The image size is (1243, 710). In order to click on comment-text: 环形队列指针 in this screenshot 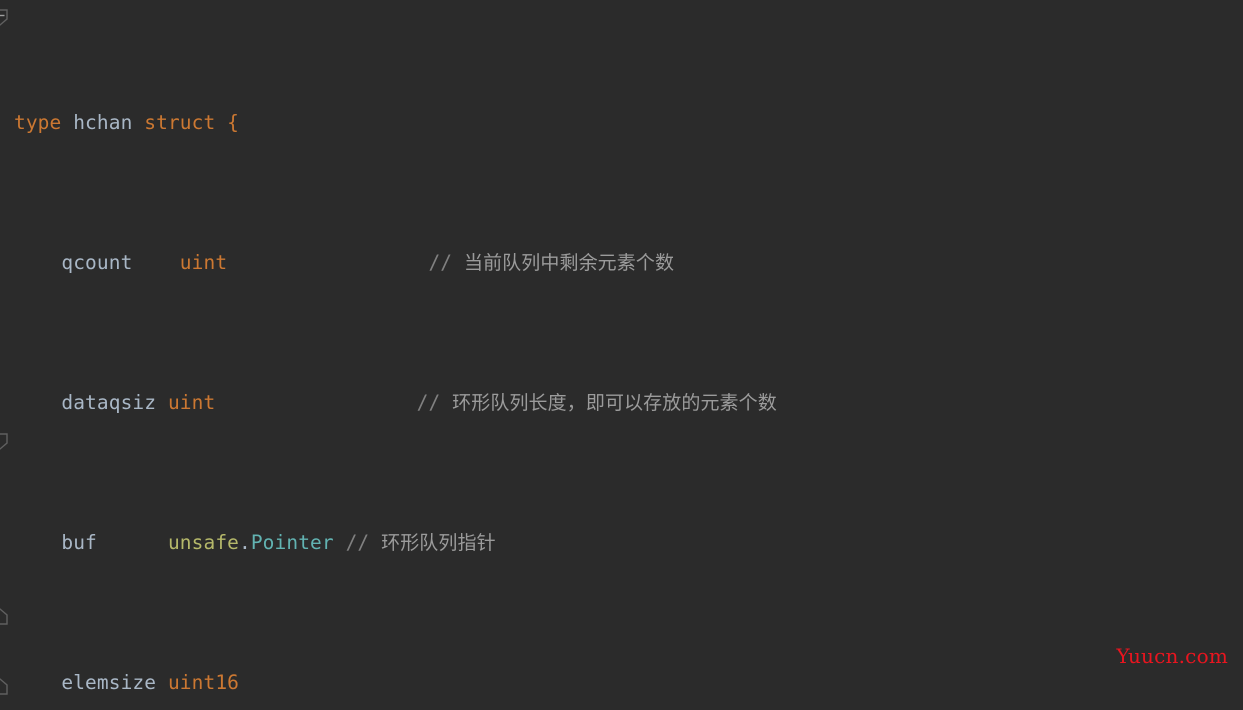, I will do `click(438, 543)`.